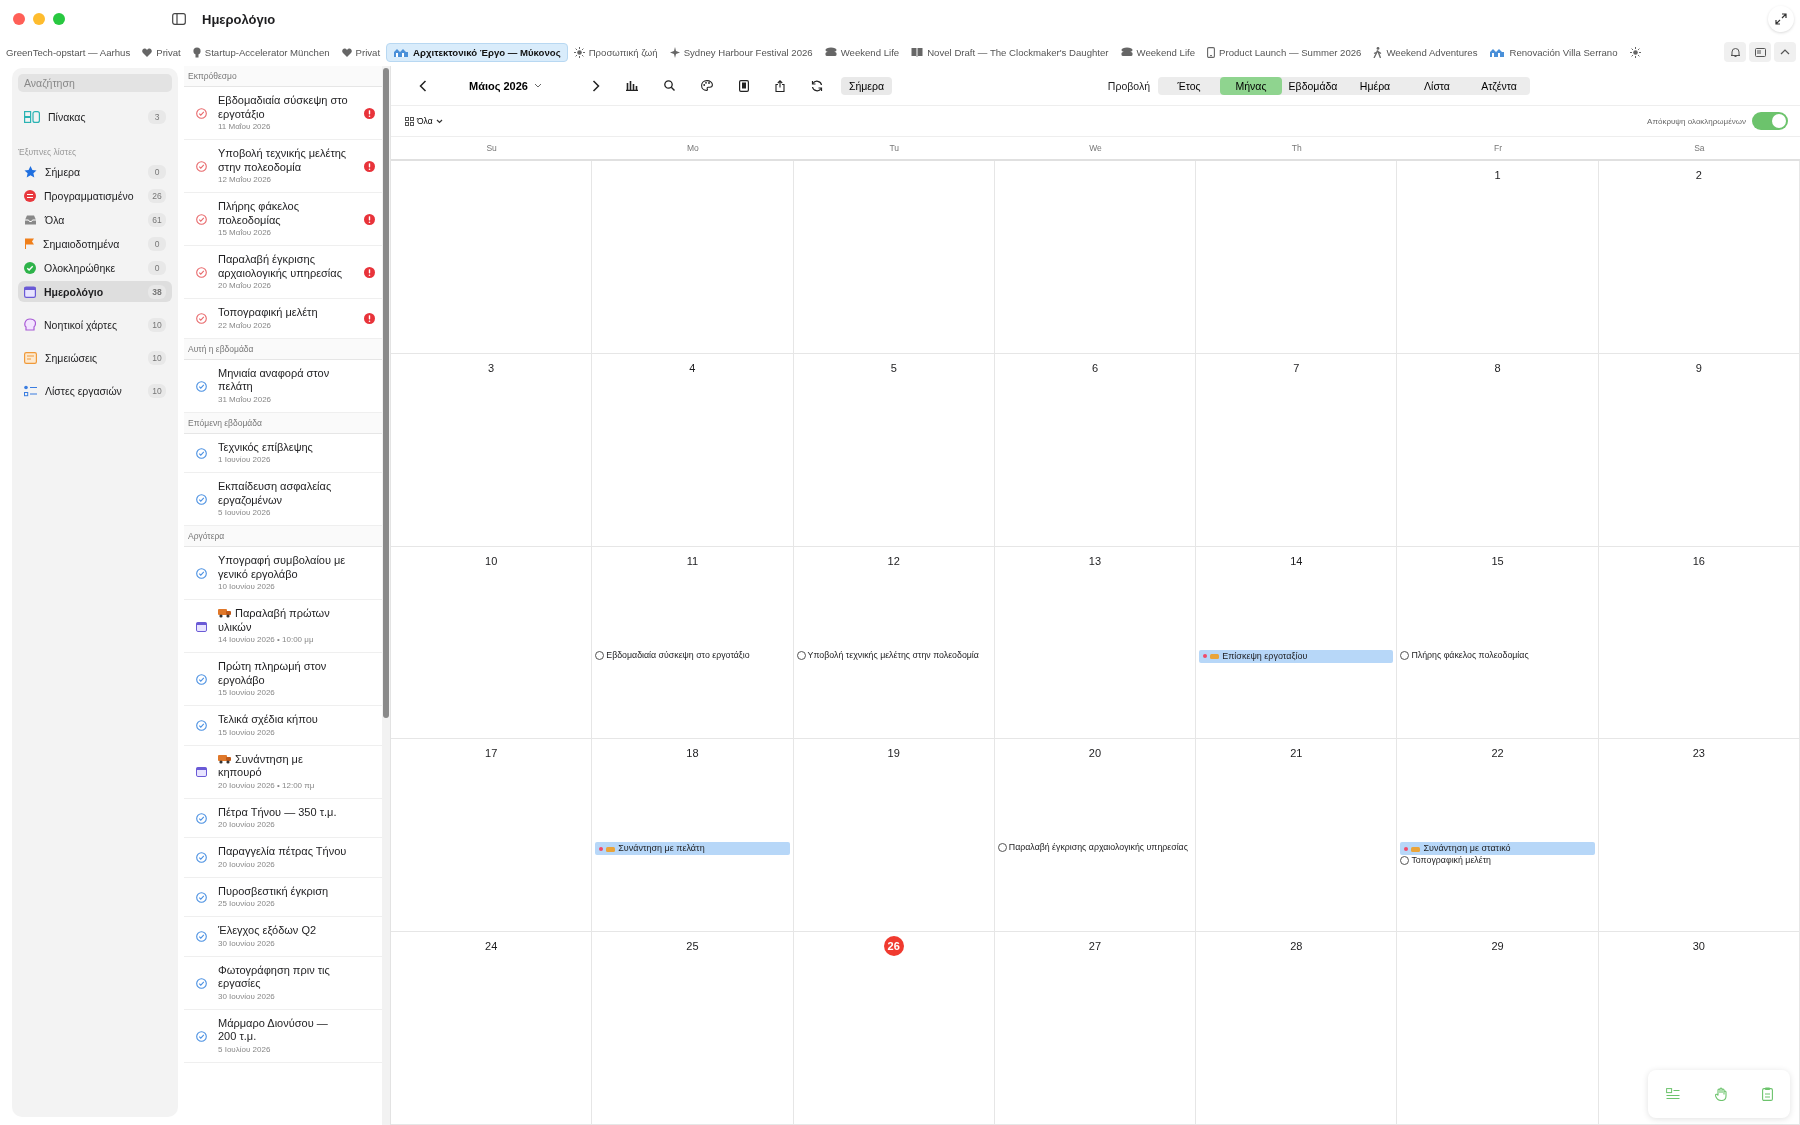 Image resolution: width=1800 pixels, height=1125 pixels. Describe the element at coordinates (95, 324) in the screenshot. I see `sidebar-item: Νοητικοί χάρτες 10` at that location.